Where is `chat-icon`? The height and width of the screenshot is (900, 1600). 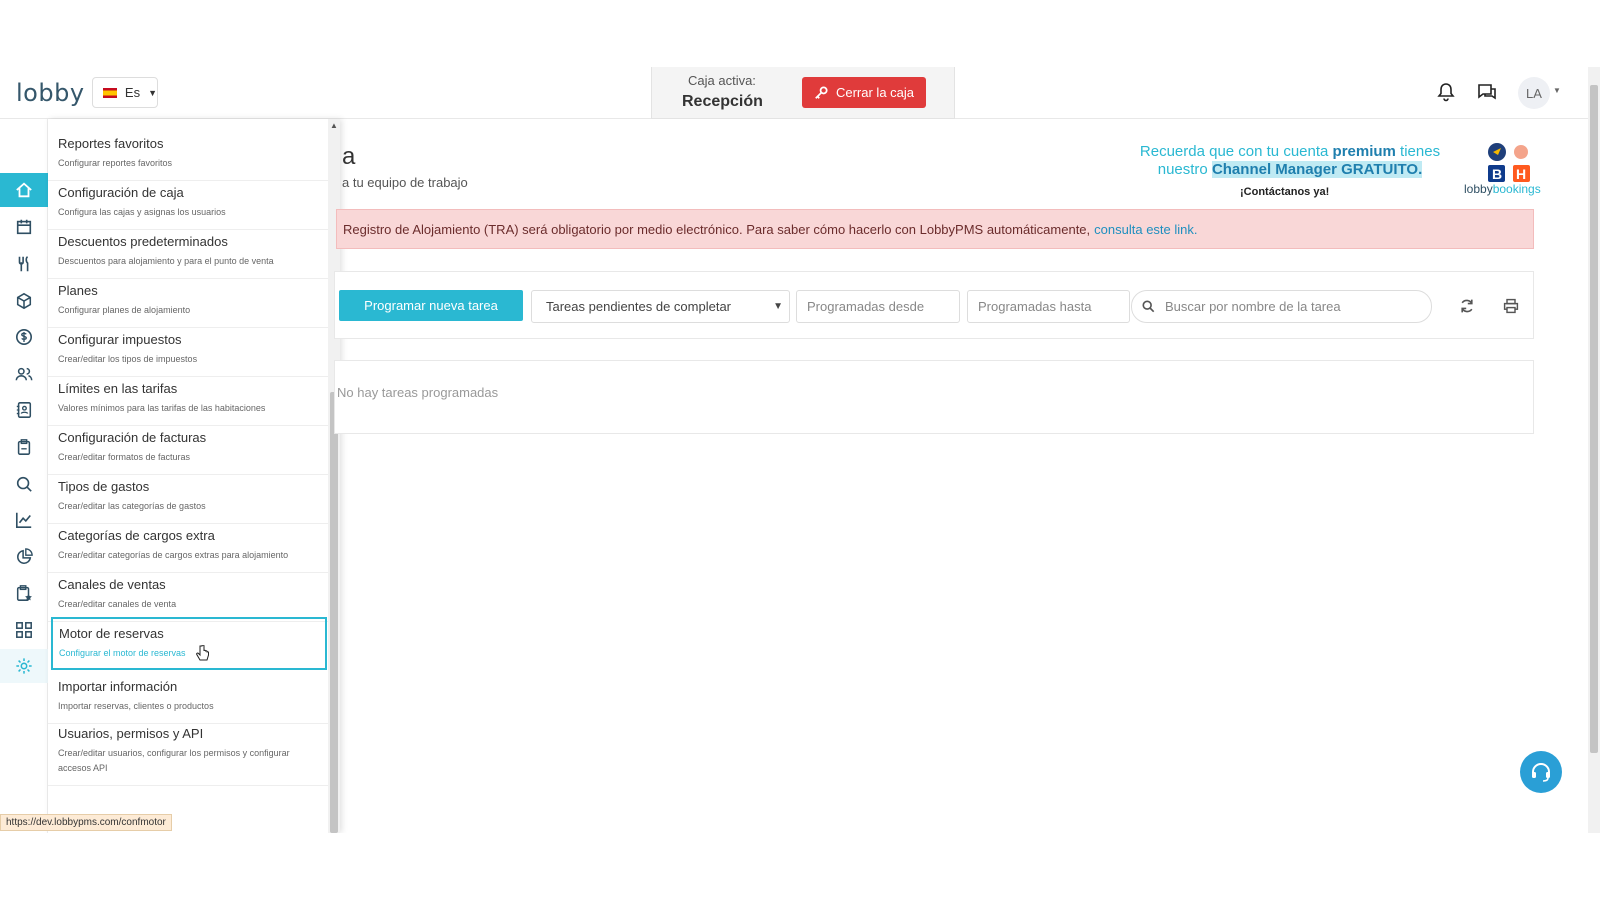 chat-icon is located at coordinates (1487, 92).